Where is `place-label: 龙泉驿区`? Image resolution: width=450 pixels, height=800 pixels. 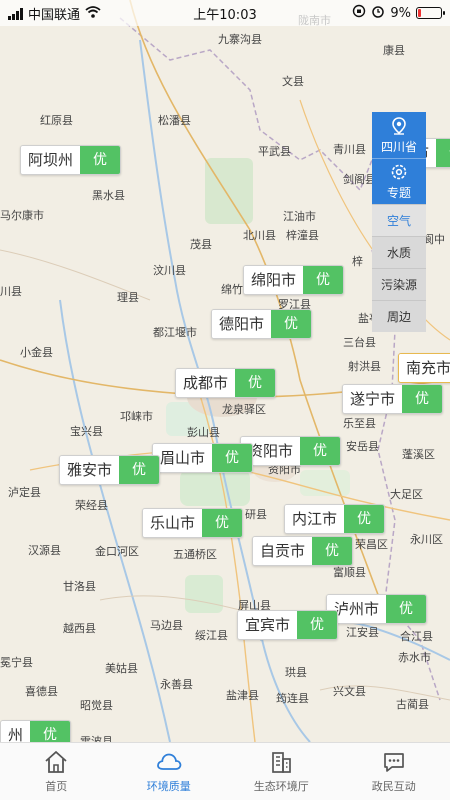
place-label: 龙泉驿区 is located at coordinates (244, 409).